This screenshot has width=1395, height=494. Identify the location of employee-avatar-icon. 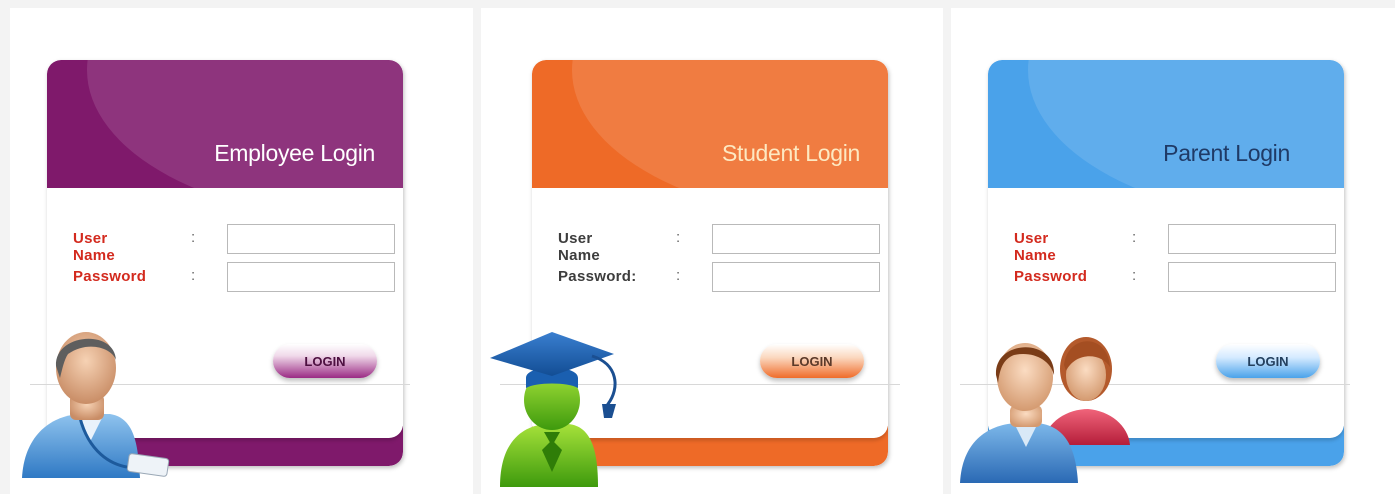
(96, 405).